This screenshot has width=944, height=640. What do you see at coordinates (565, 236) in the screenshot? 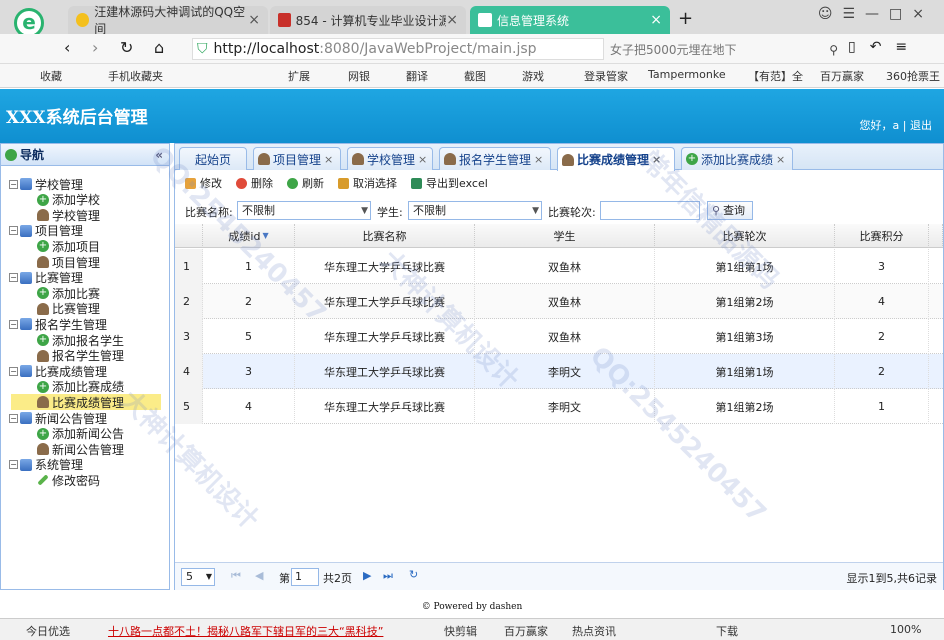
I see `column-header-student: 学生` at bounding box center [565, 236].